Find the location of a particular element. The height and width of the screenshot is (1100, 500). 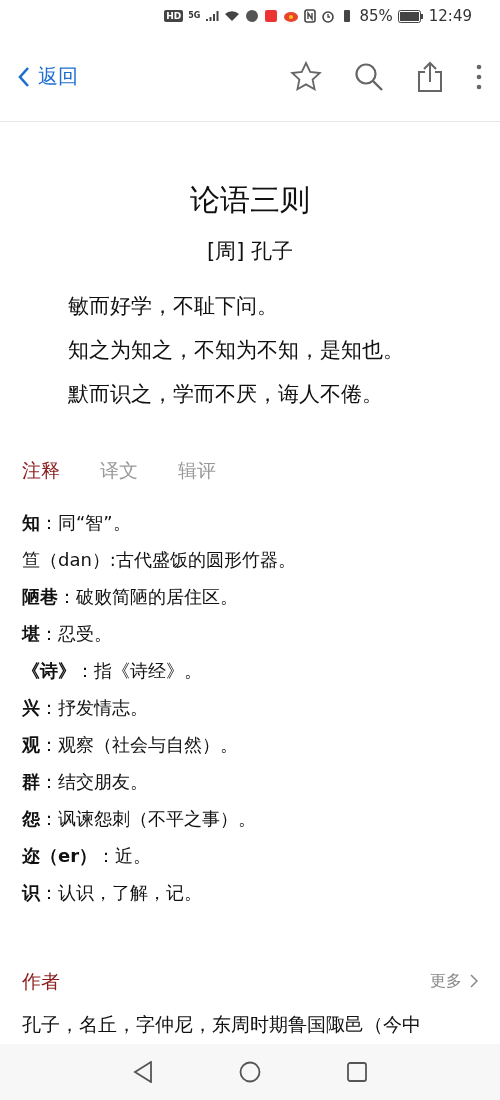

tab: 注释 is located at coordinates (41, 470).